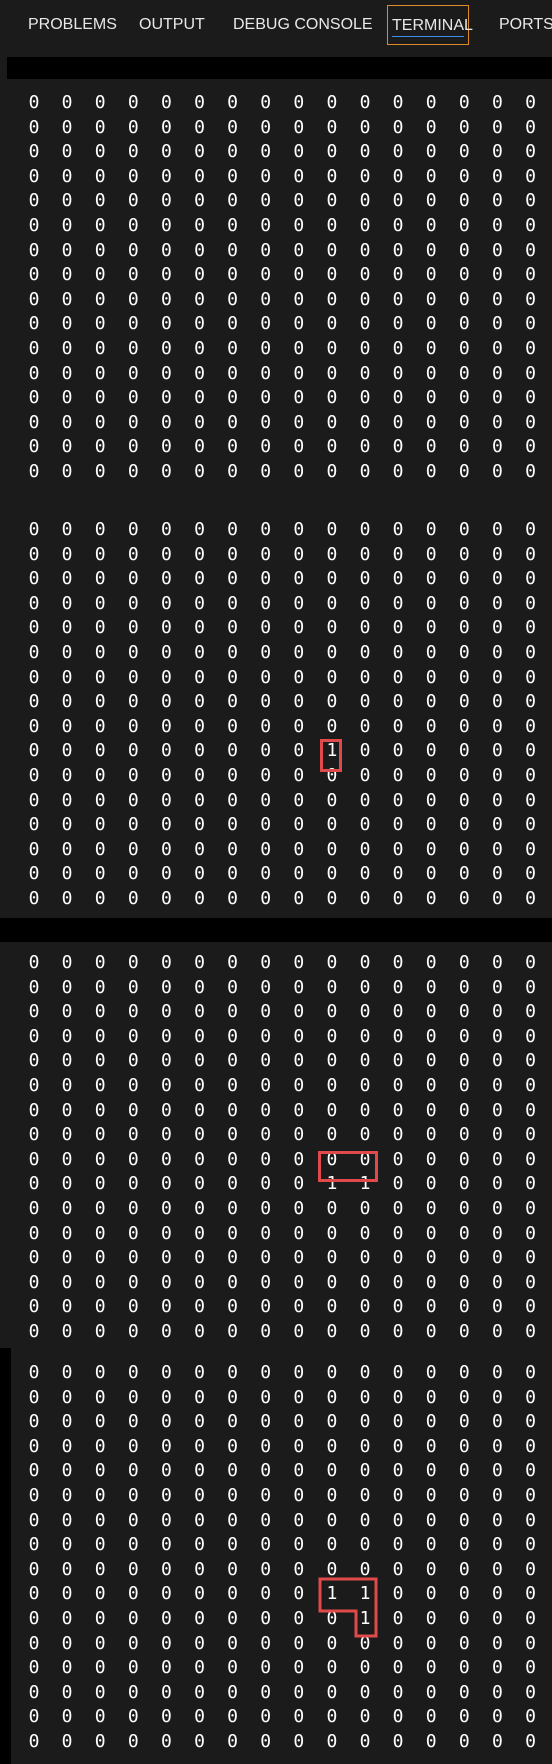  I want to click on tab-ports: PORTS, so click(525, 25).